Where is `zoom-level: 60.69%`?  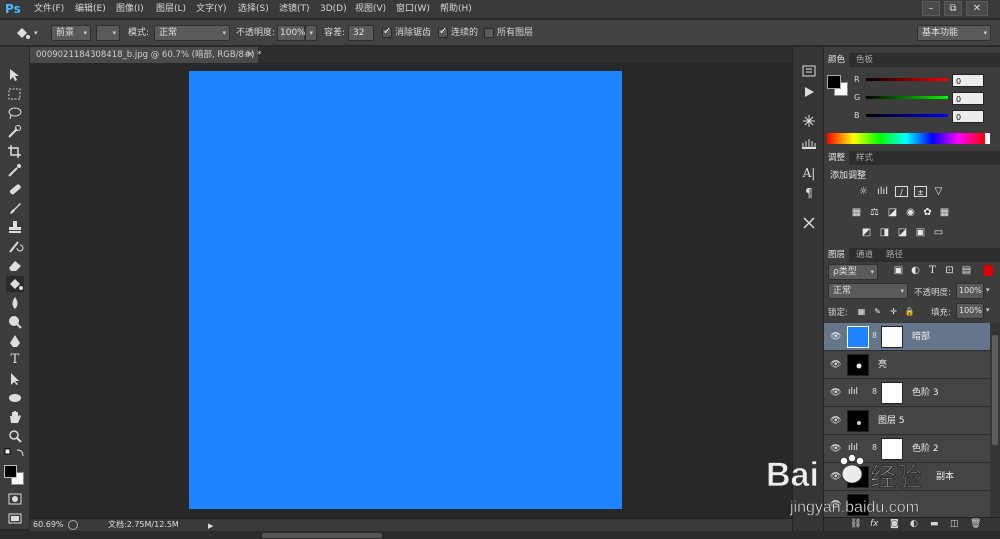
zoom-level: 60.69% is located at coordinates (48, 525).